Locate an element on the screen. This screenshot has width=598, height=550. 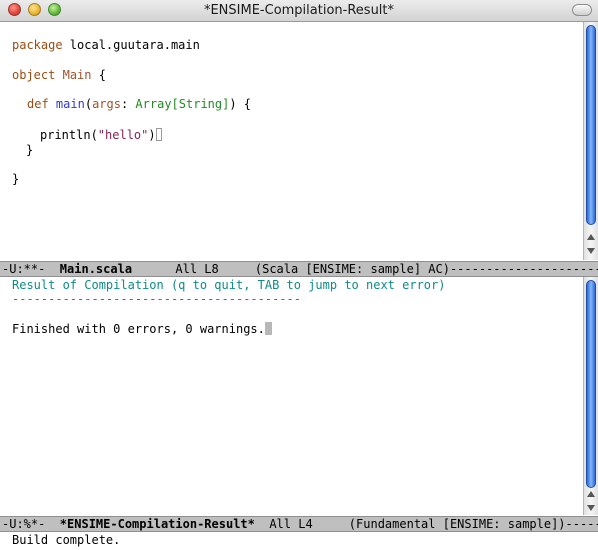
title-bar: *ENSIME-Compilation-Result* is located at coordinates (299, 11).